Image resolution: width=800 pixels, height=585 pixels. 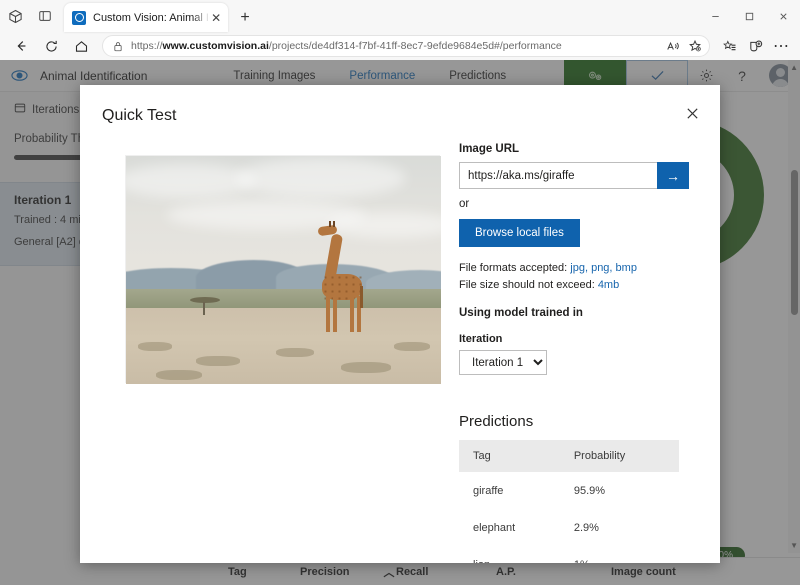 What do you see at coordinates (514, 456) in the screenshot?
I see `predictions-col-tag: Tag` at bounding box center [514, 456].